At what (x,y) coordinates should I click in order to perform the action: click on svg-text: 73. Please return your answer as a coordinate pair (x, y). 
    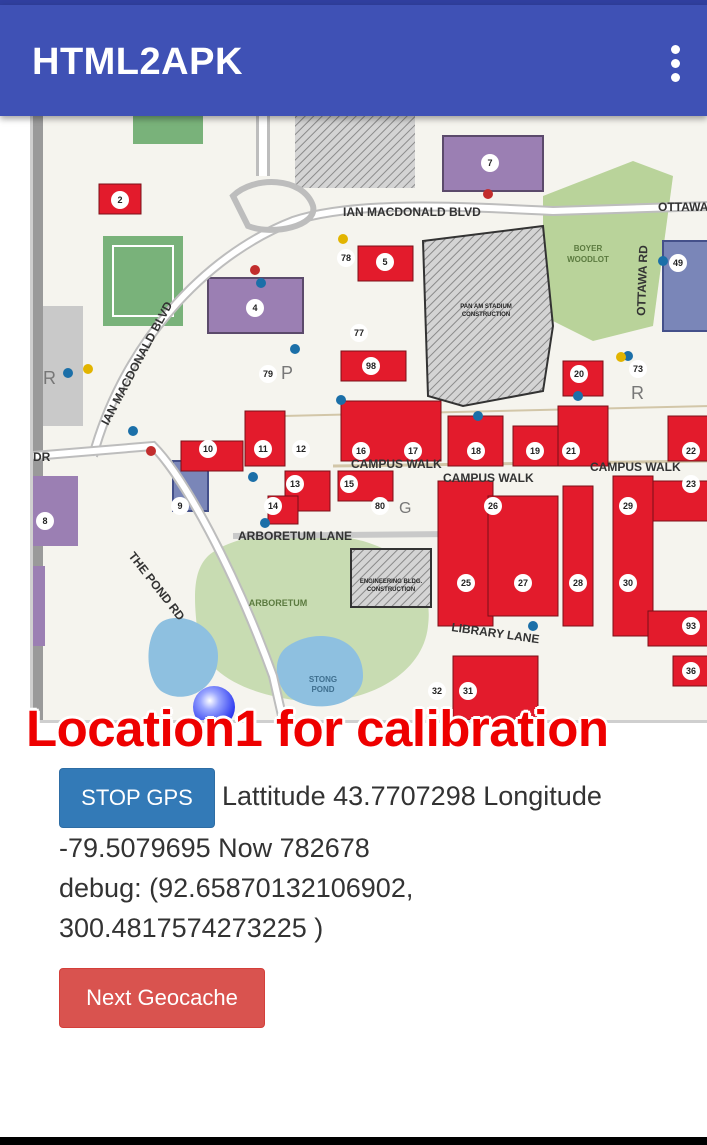
    Looking at the image, I should click on (638, 369).